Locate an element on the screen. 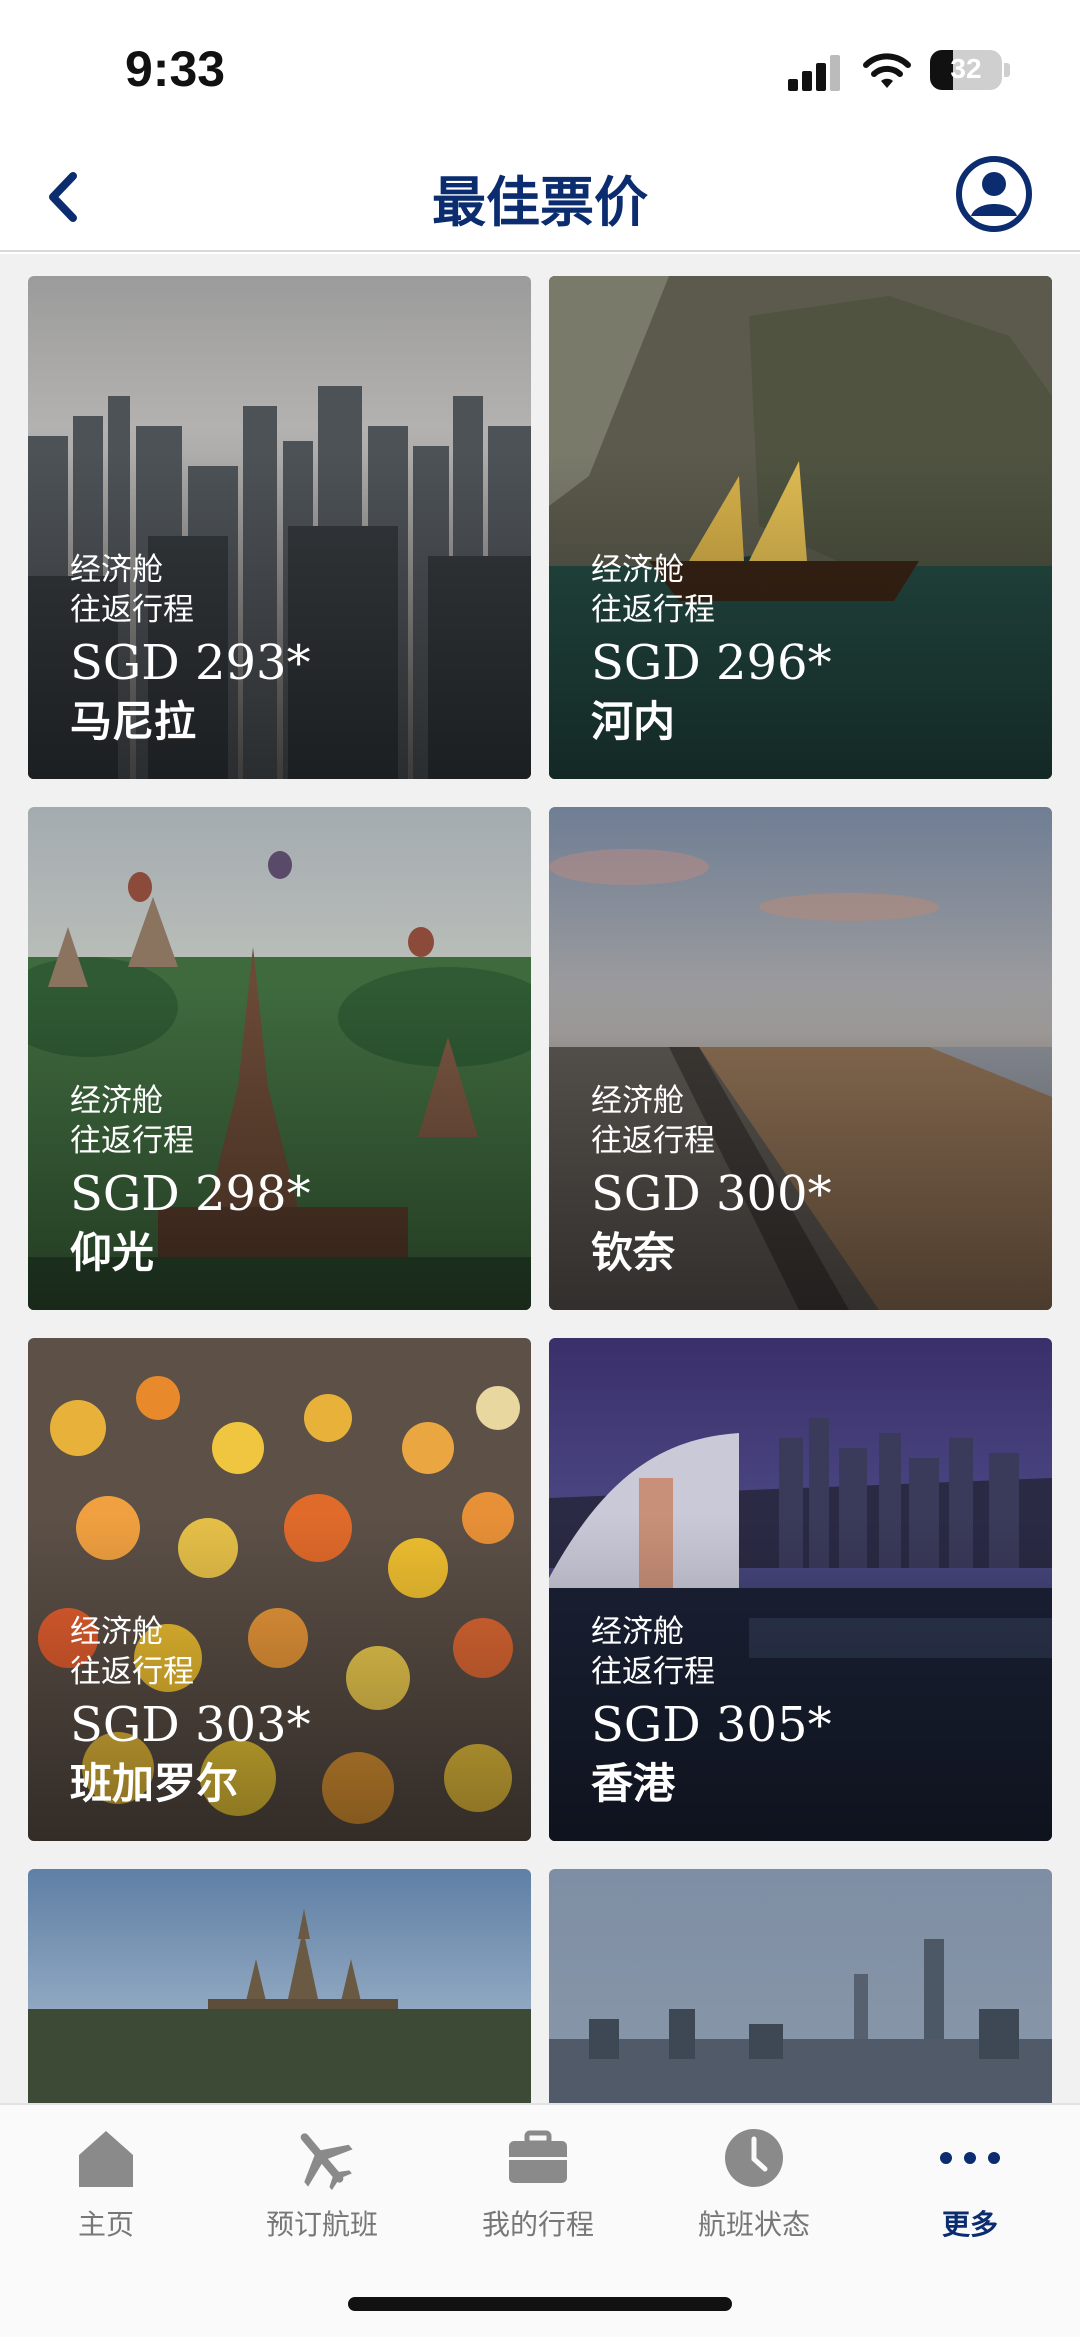 This screenshot has height=2337, width=1080. battery-level: 32 is located at coordinates (966, 68).